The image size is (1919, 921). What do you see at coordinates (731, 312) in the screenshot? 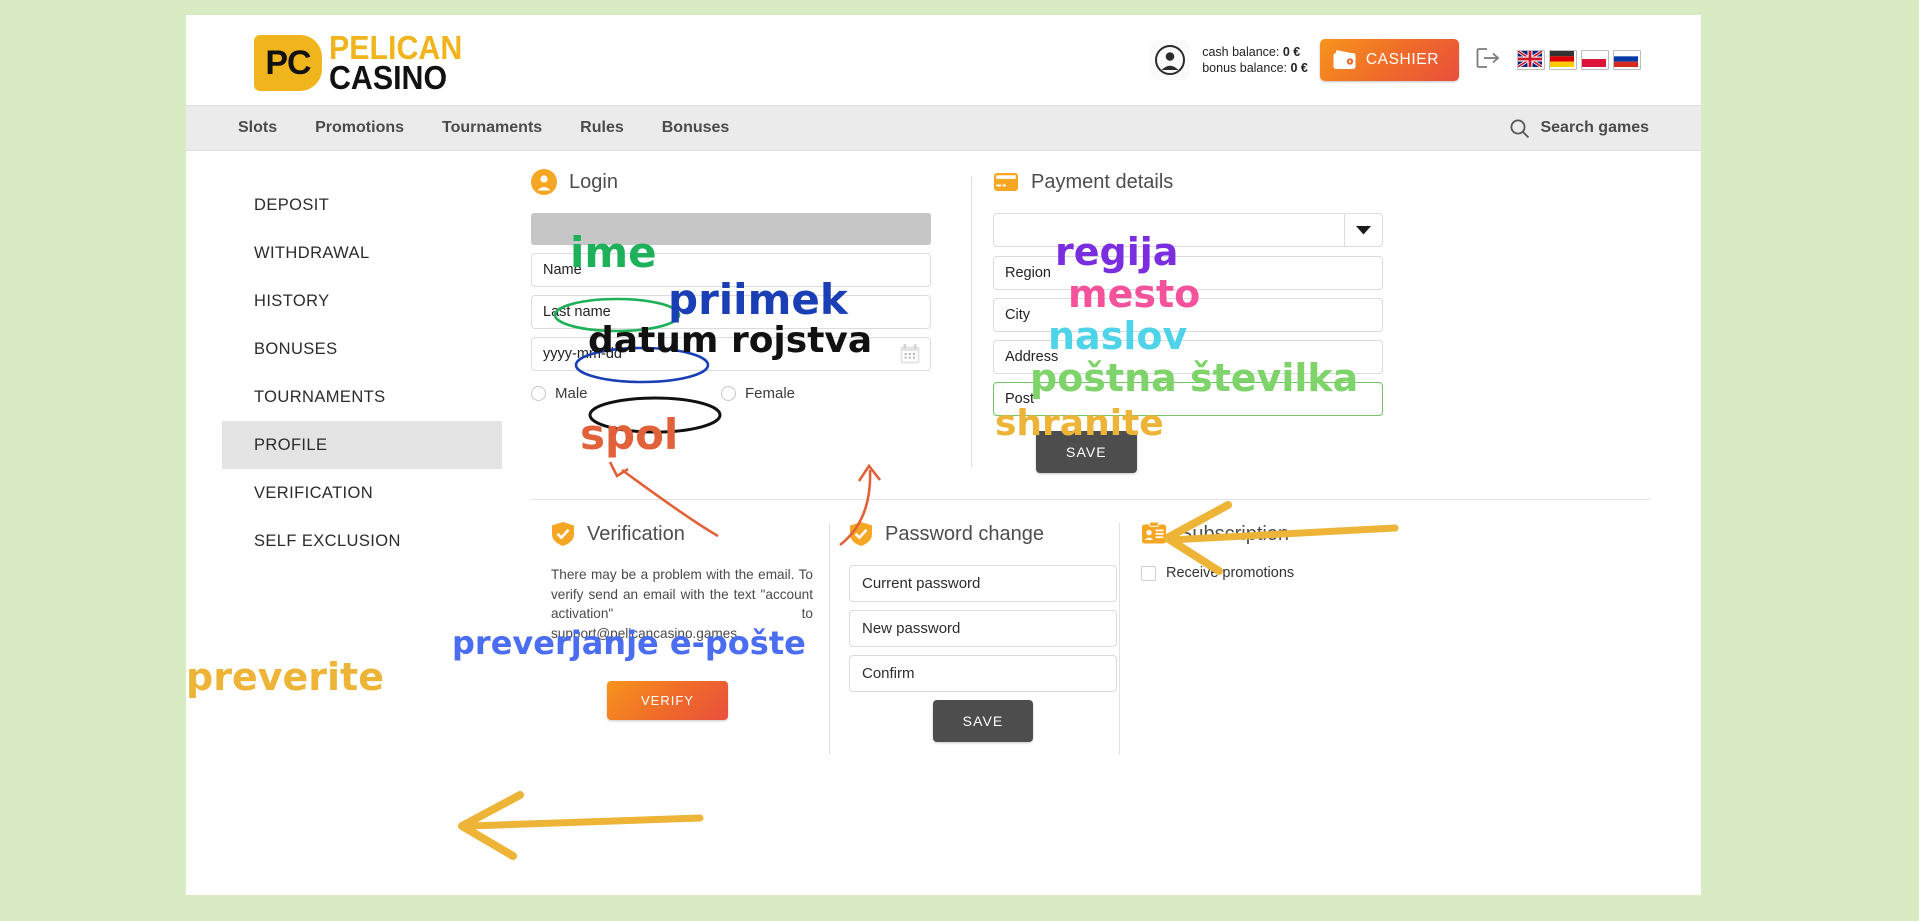
I see `lastname-field: Last name` at bounding box center [731, 312].